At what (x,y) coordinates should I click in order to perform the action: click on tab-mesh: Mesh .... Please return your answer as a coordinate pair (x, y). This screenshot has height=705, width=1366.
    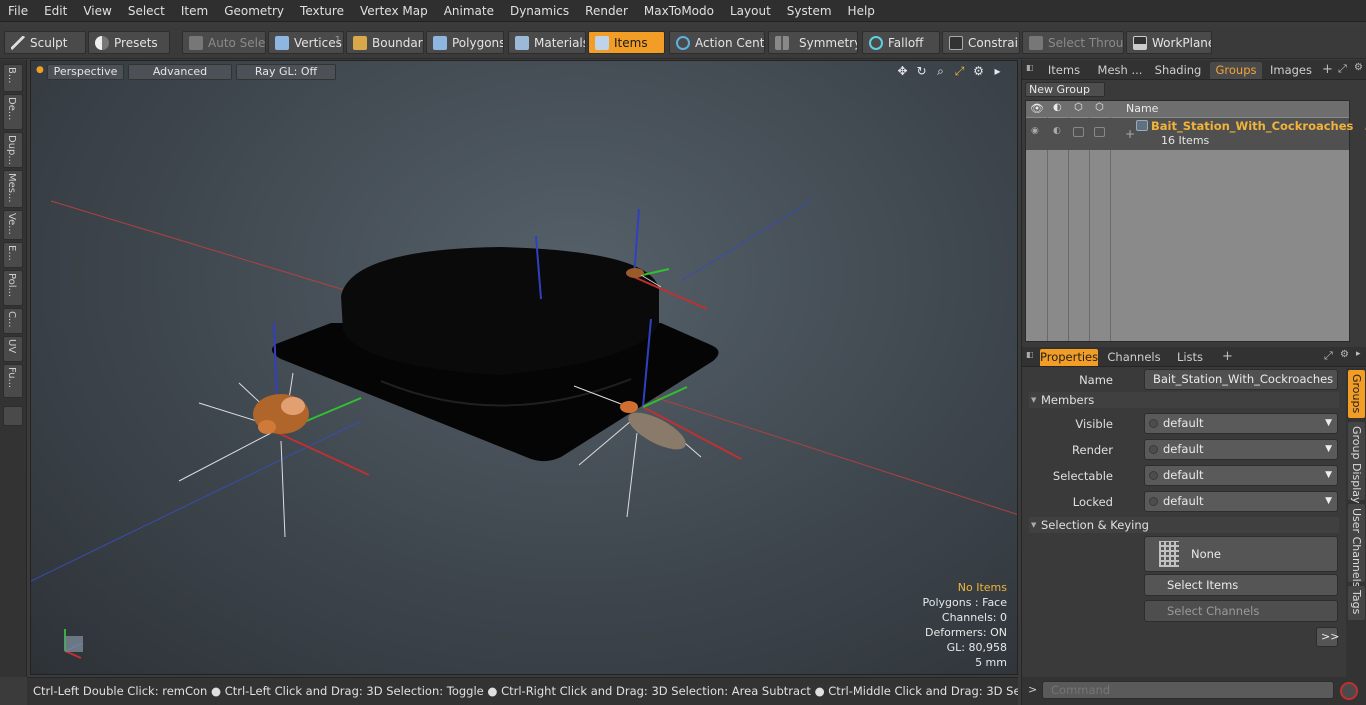
    Looking at the image, I should click on (1120, 70).